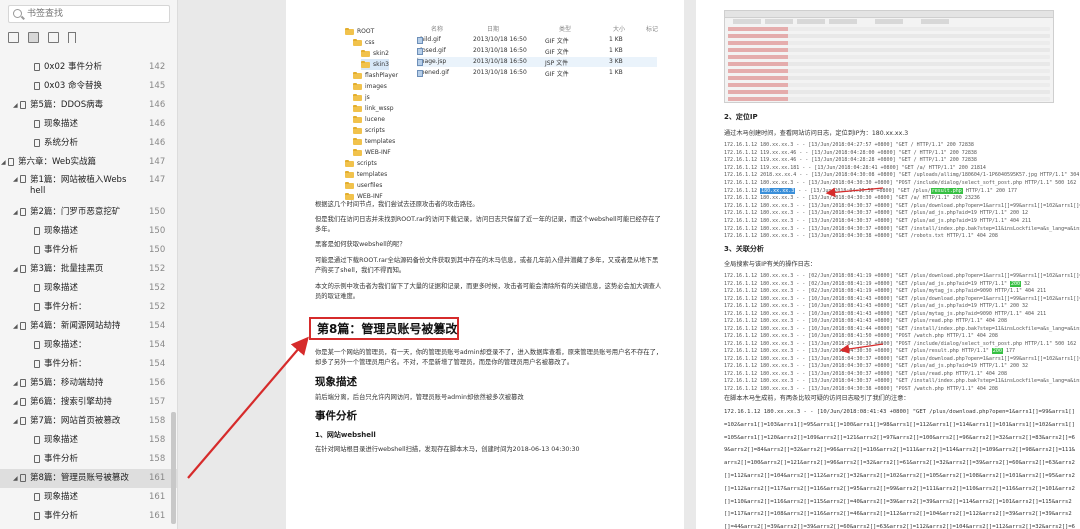  Describe the element at coordinates (88, 288) in the screenshot. I see `toc-item: 现象描述 152` at that location.